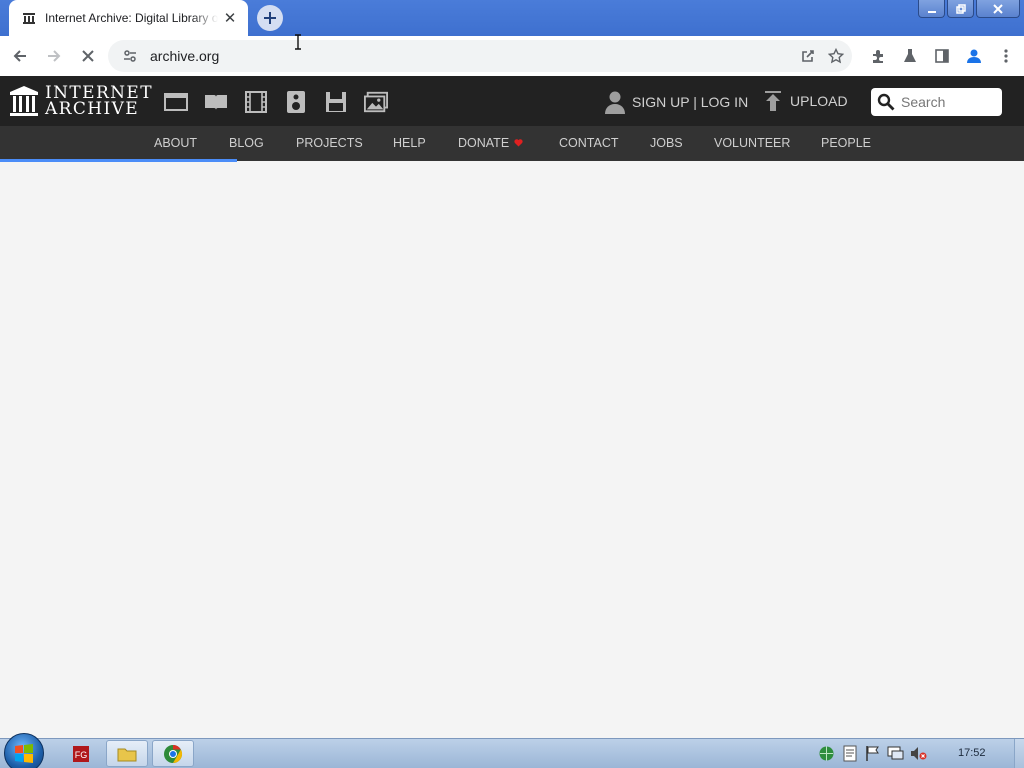 The height and width of the screenshot is (768, 1024). Describe the element at coordinates (1006, 56) in the screenshot. I see `browser-menu-icon` at that location.